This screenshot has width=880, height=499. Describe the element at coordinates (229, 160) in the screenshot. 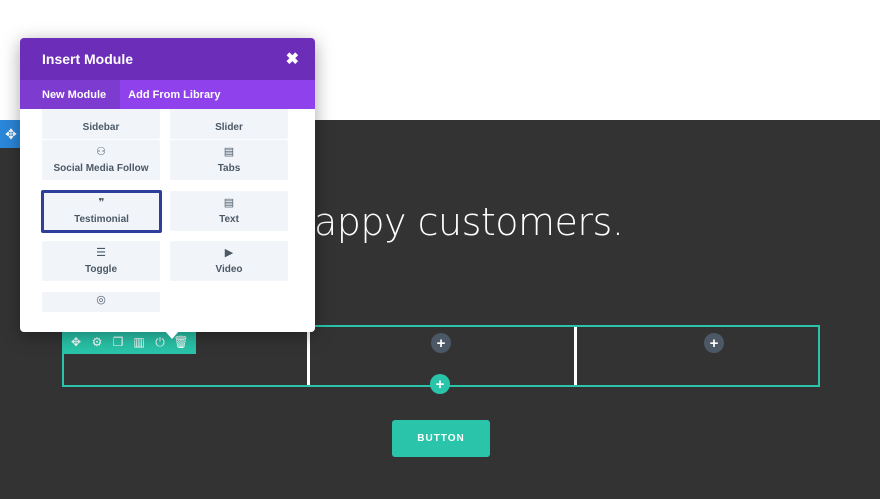

I see `module-tabs: ▤ Tabs` at that location.